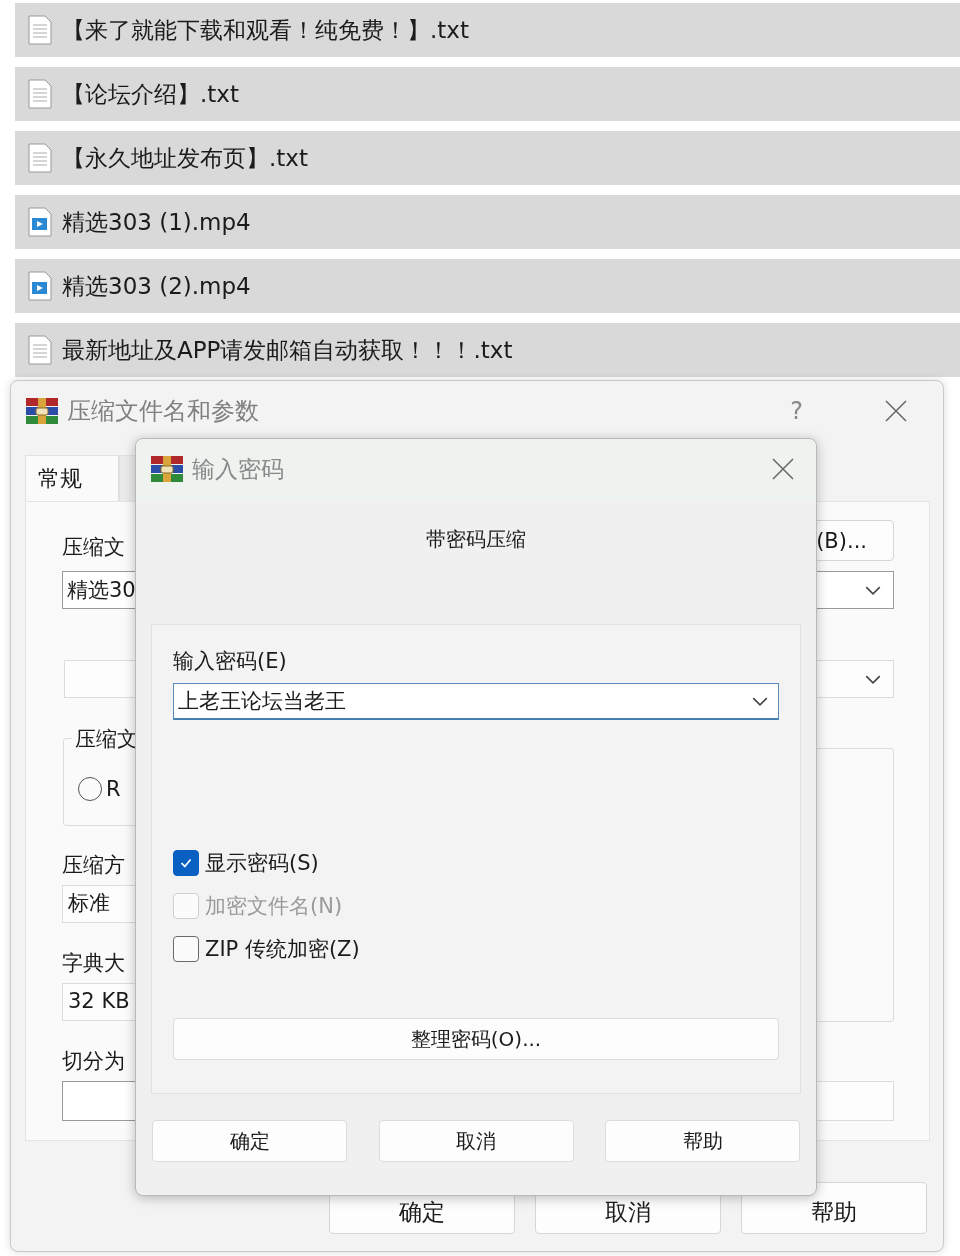 Image resolution: width=960 pixels, height=1256 pixels. I want to click on dialog-heading: 带密码压缩, so click(476, 539).